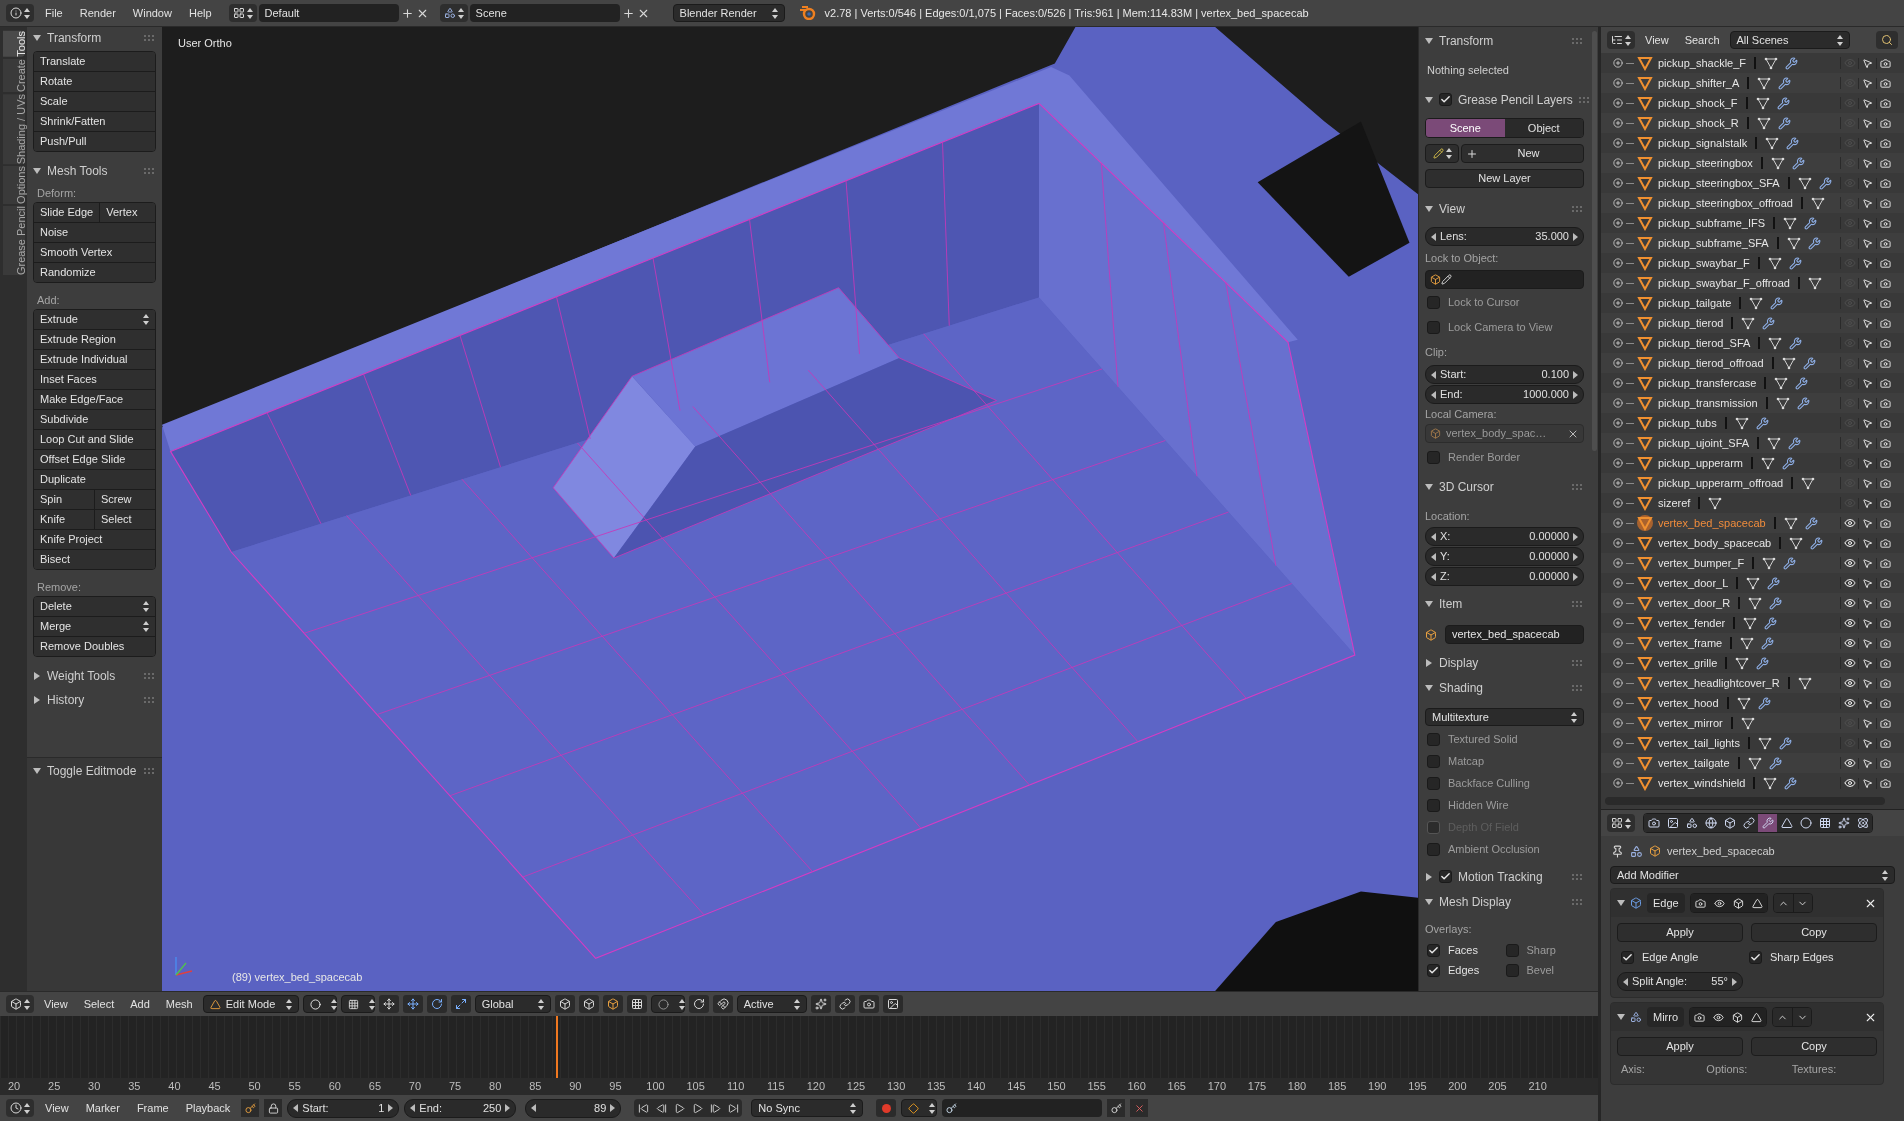 This screenshot has height=1121, width=1904. Describe the element at coordinates (328, 13) in the screenshot. I see `screen-layout-field: Default` at that location.